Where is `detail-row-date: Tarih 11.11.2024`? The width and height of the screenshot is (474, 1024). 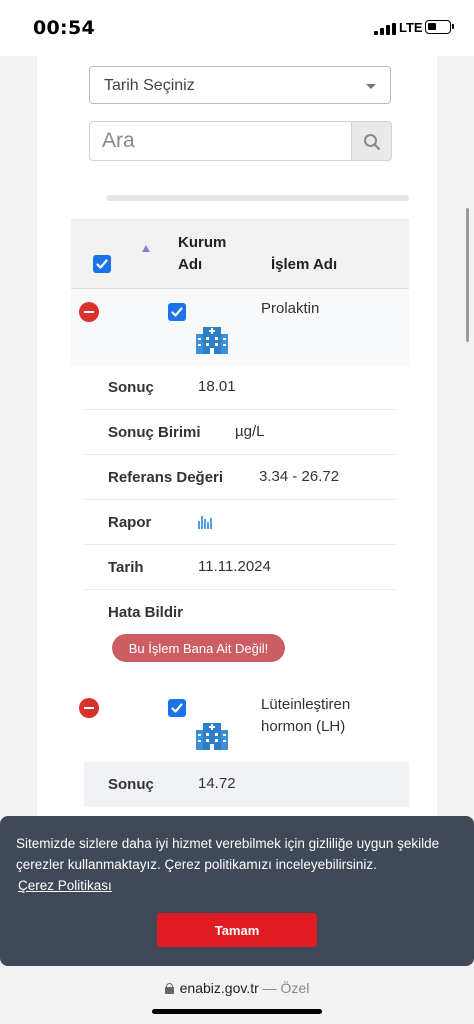 detail-row-date: Tarih 11.11.2024 is located at coordinates (240, 567).